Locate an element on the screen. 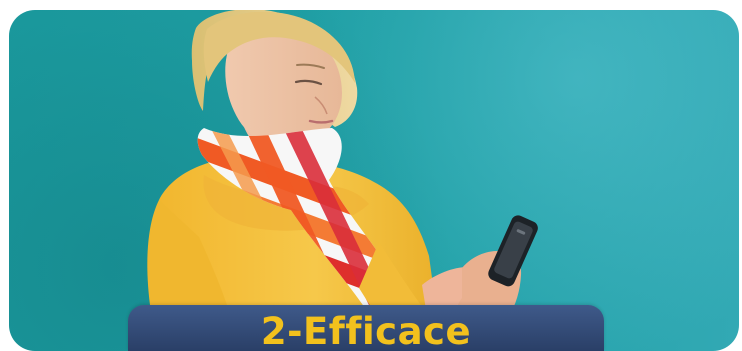 The height and width of the screenshot is (351, 742). caption-title: 2-Efficace is located at coordinates (366, 330).